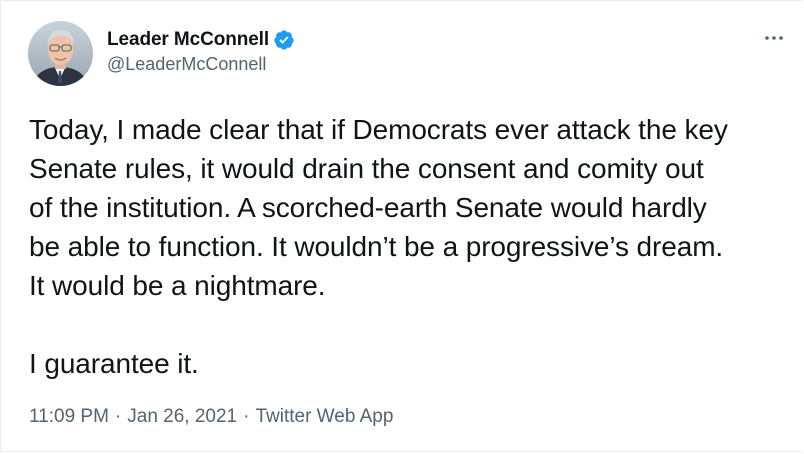 The image size is (804, 454). I want to click on author-name-row: Leader McConnell, so click(201, 40).